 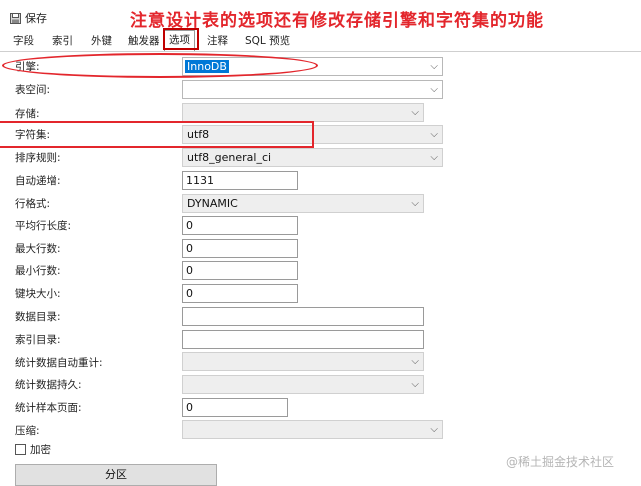 What do you see at coordinates (240, 248) in the screenshot?
I see `max-rows-input: 0` at bounding box center [240, 248].